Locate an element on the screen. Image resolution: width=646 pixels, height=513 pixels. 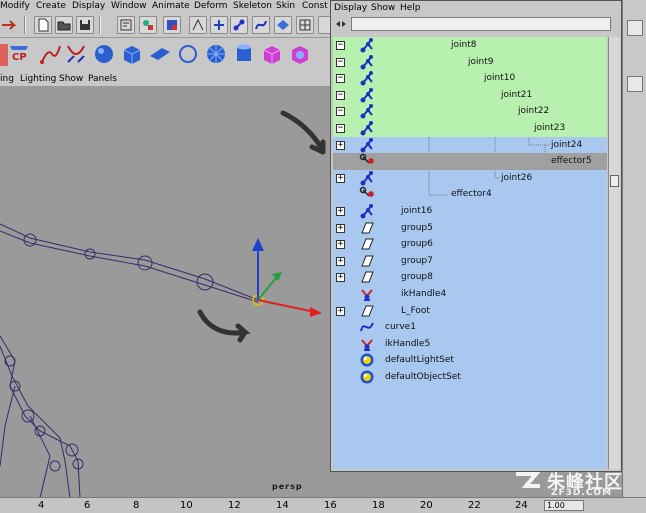
outliner-menu-help: Help is located at coordinates (410, 8).